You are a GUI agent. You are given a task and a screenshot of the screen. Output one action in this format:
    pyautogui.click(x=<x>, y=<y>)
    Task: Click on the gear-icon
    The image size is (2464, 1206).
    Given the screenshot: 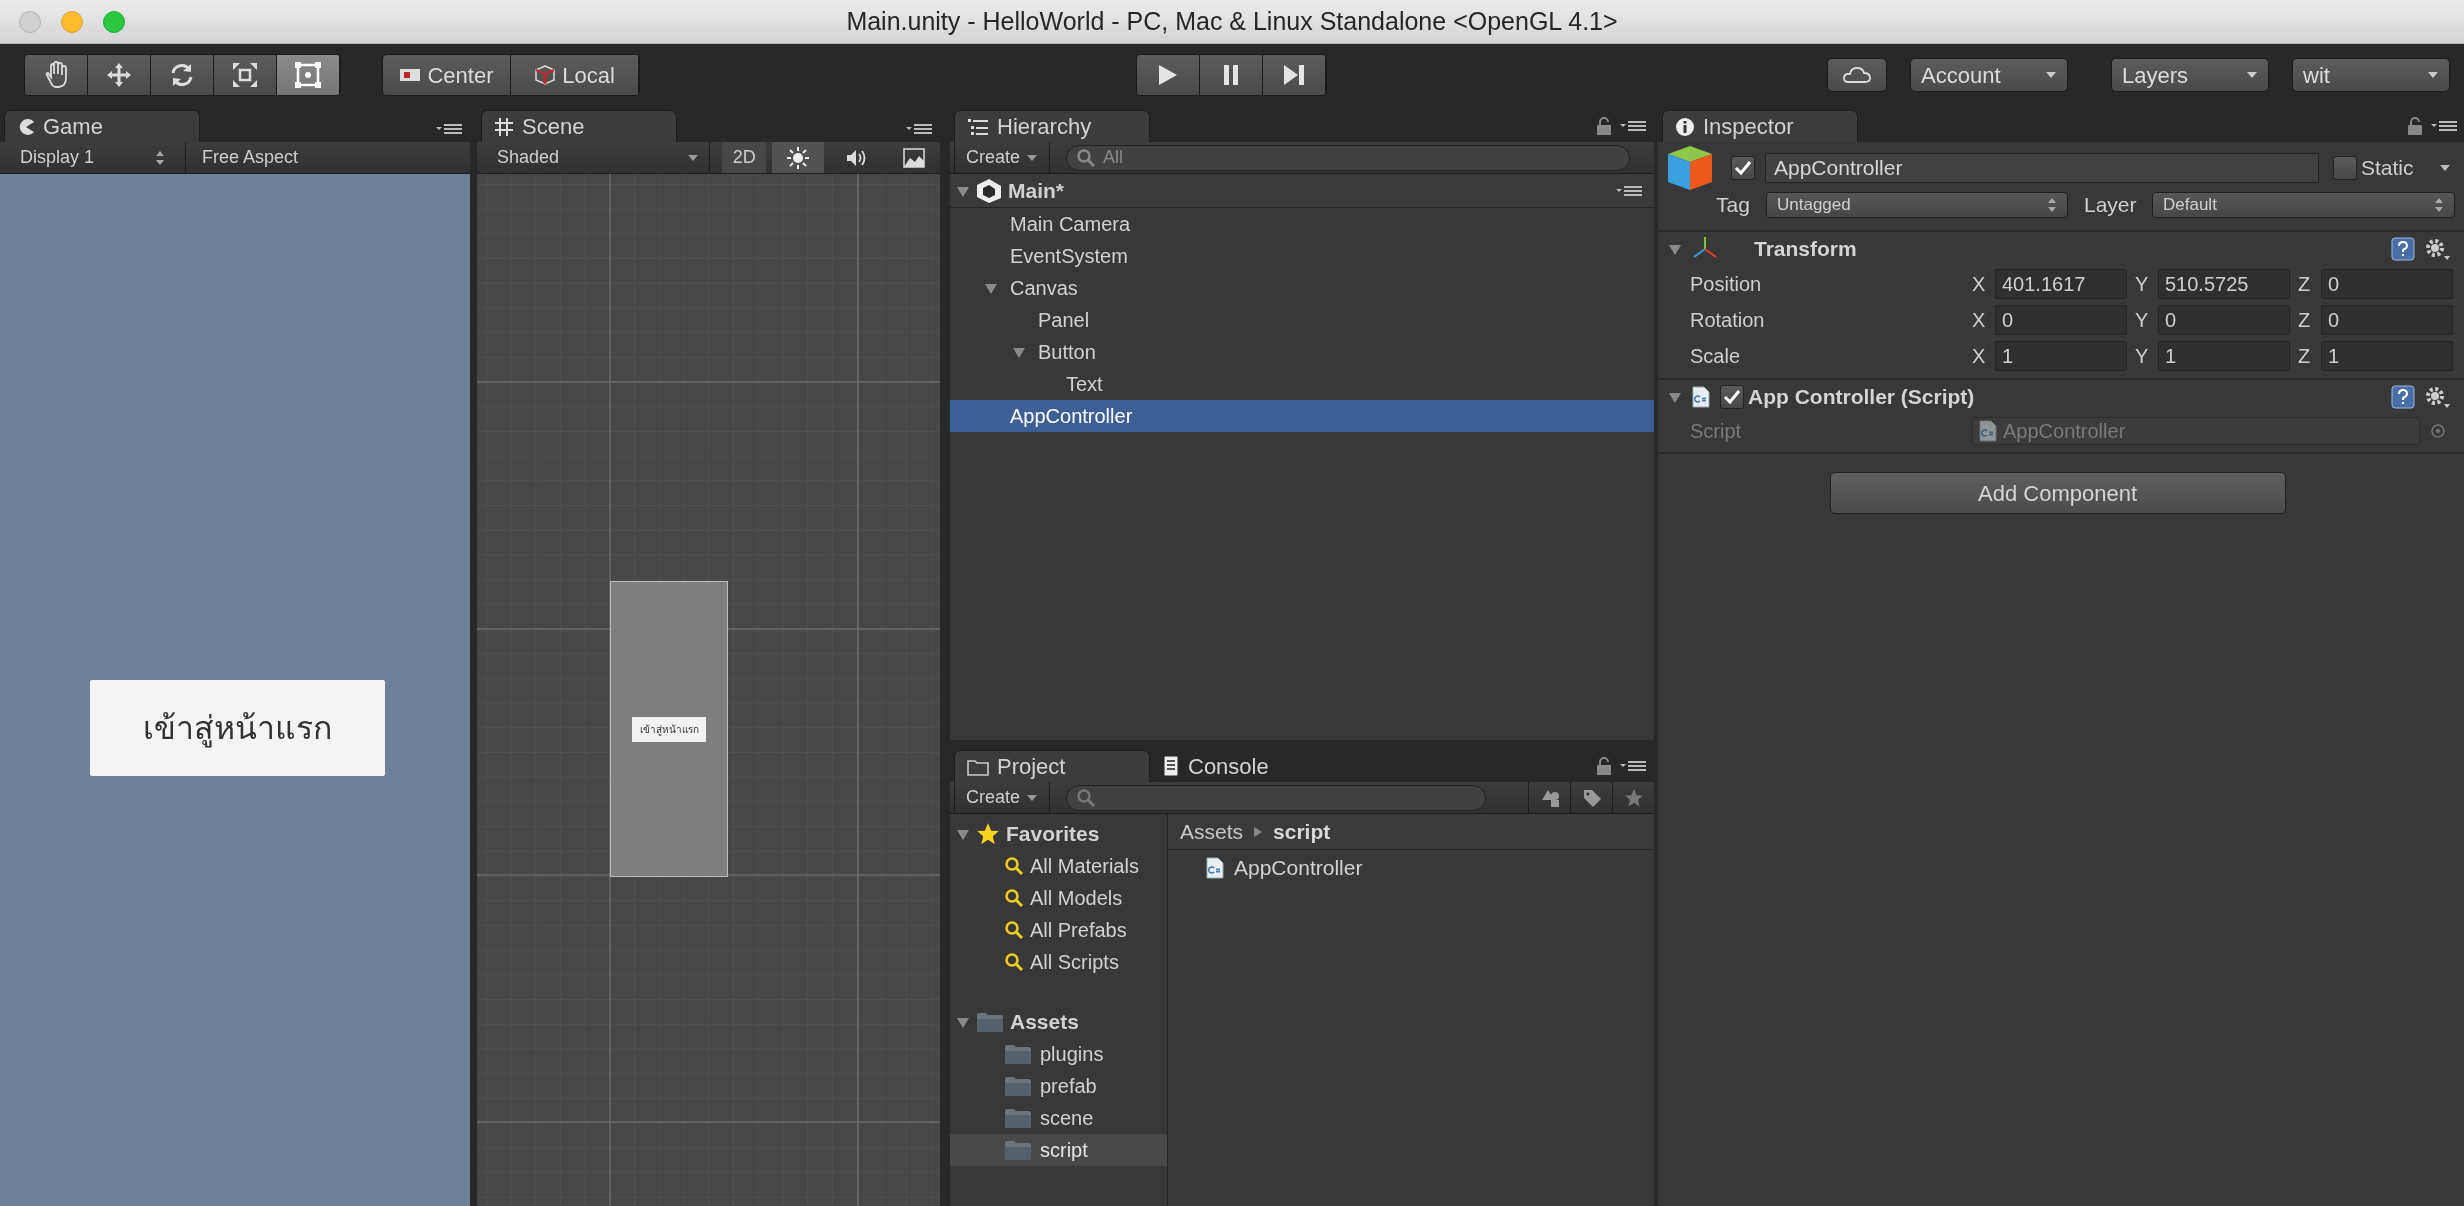 What is the action you would take?
    pyautogui.click(x=2437, y=397)
    